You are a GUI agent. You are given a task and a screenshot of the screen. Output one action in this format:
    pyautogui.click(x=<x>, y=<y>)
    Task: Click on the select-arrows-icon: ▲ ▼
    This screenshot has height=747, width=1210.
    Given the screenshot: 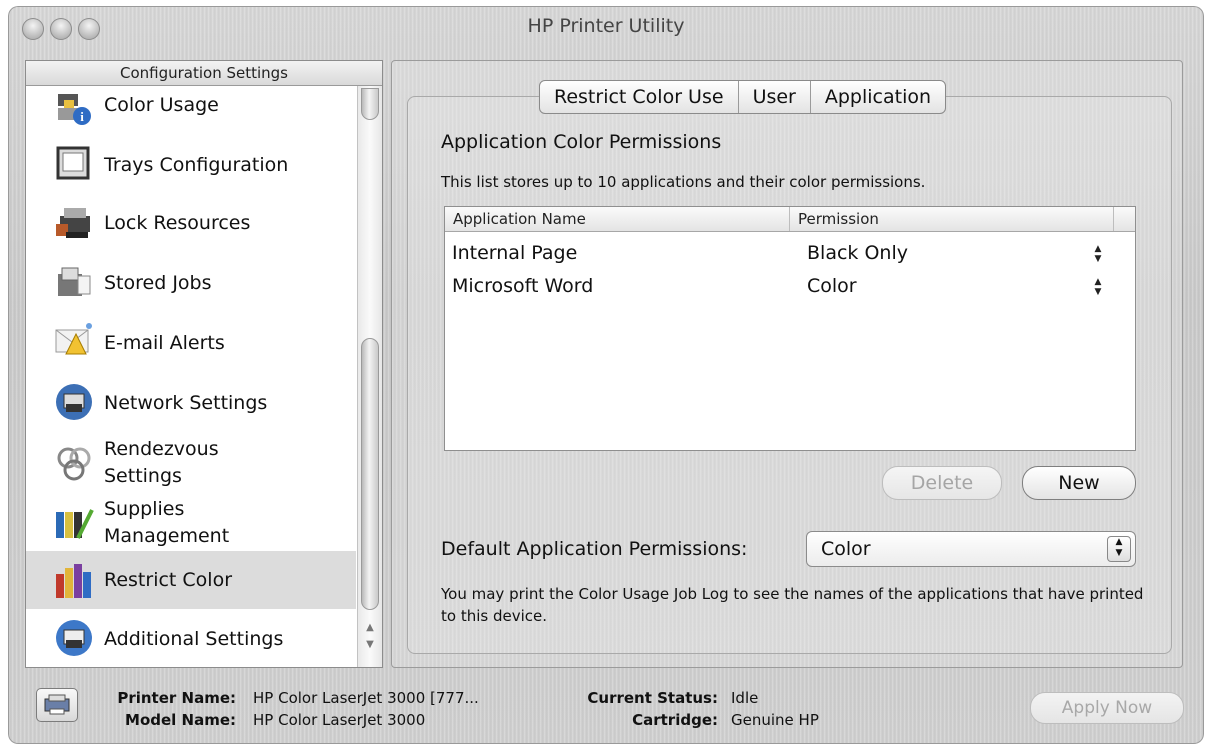 What is the action you would take?
    pyautogui.click(x=1119, y=549)
    